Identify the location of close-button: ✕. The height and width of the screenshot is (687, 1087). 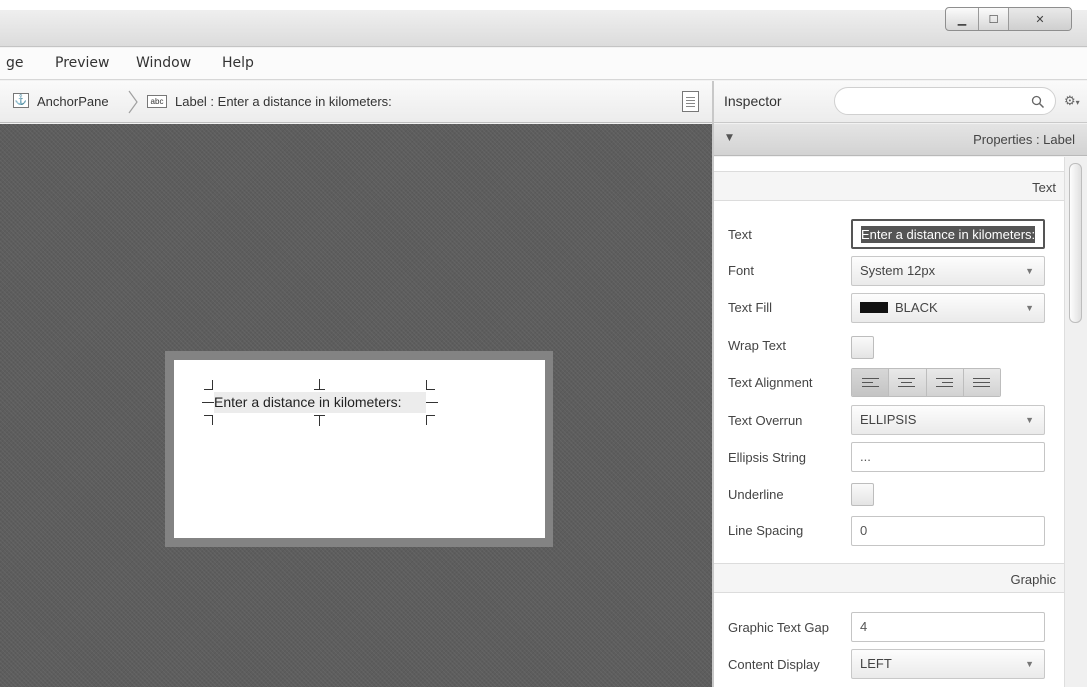
(1040, 19).